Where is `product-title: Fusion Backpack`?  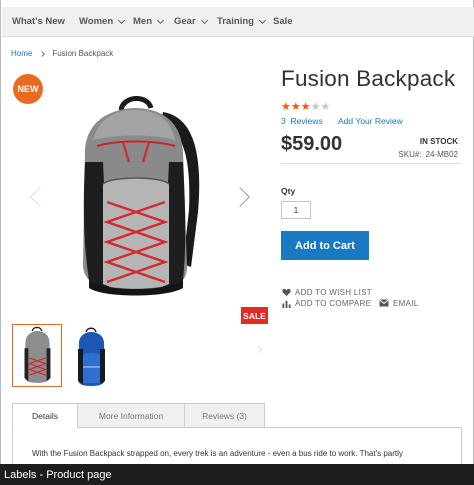
product-title: Fusion Backpack is located at coordinates (368, 78).